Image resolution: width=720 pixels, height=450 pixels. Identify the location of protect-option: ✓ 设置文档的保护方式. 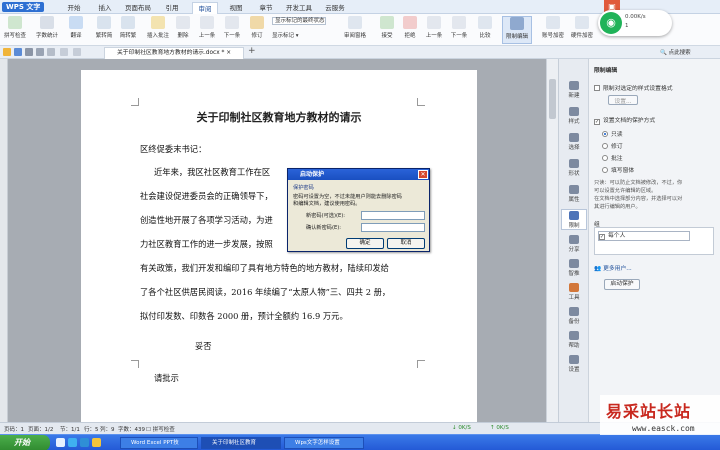
(624, 120).